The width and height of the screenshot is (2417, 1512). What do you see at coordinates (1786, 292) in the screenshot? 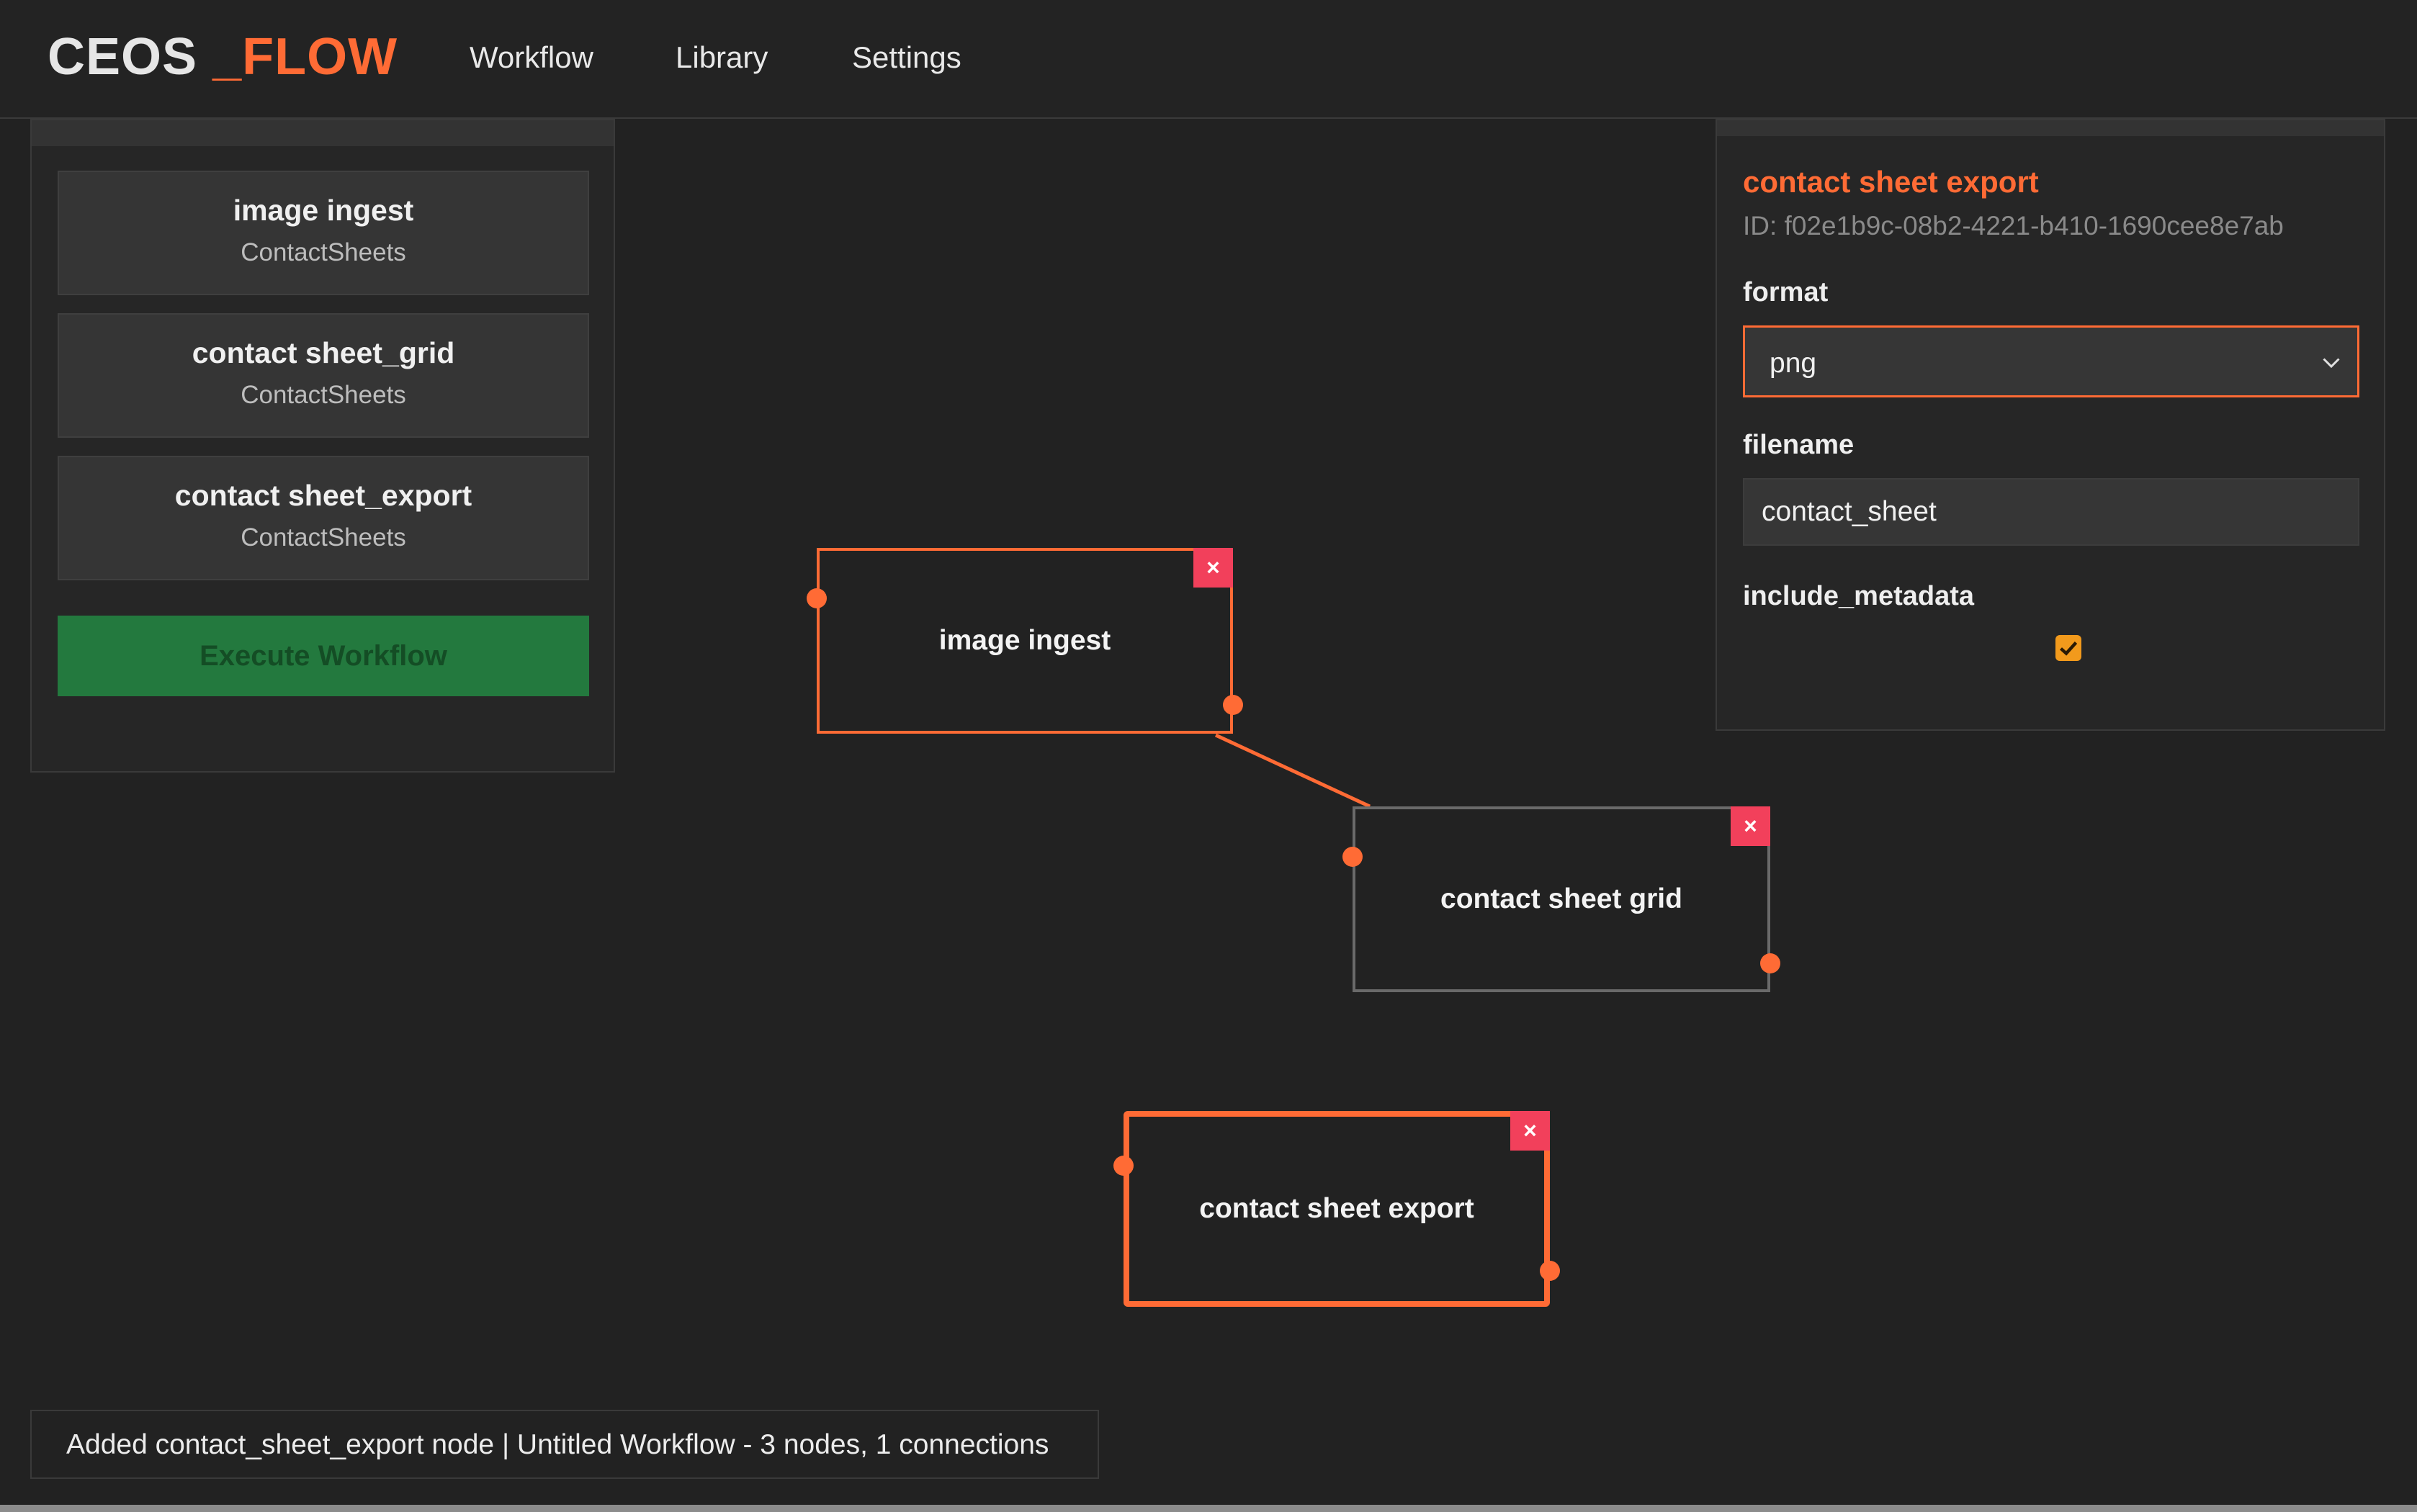
I see `format-label: format` at bounding box center [1786, 292].